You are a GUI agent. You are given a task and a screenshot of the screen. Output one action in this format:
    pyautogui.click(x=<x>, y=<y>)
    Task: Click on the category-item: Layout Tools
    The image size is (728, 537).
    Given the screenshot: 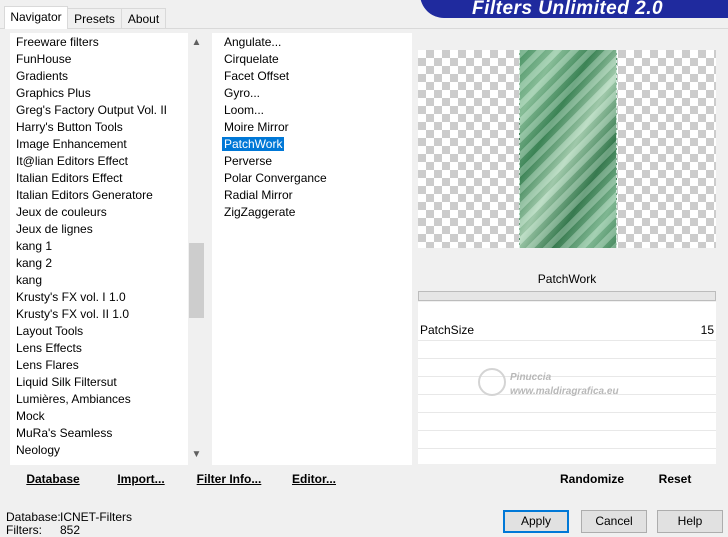 What is the action you would take?
    pyautogui.click(x=49, y=331)
    